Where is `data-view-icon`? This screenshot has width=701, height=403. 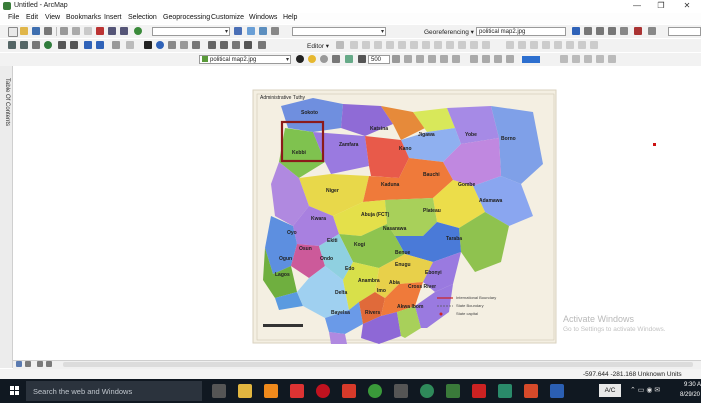 data-view-icon is located at coordinates (19, 364).